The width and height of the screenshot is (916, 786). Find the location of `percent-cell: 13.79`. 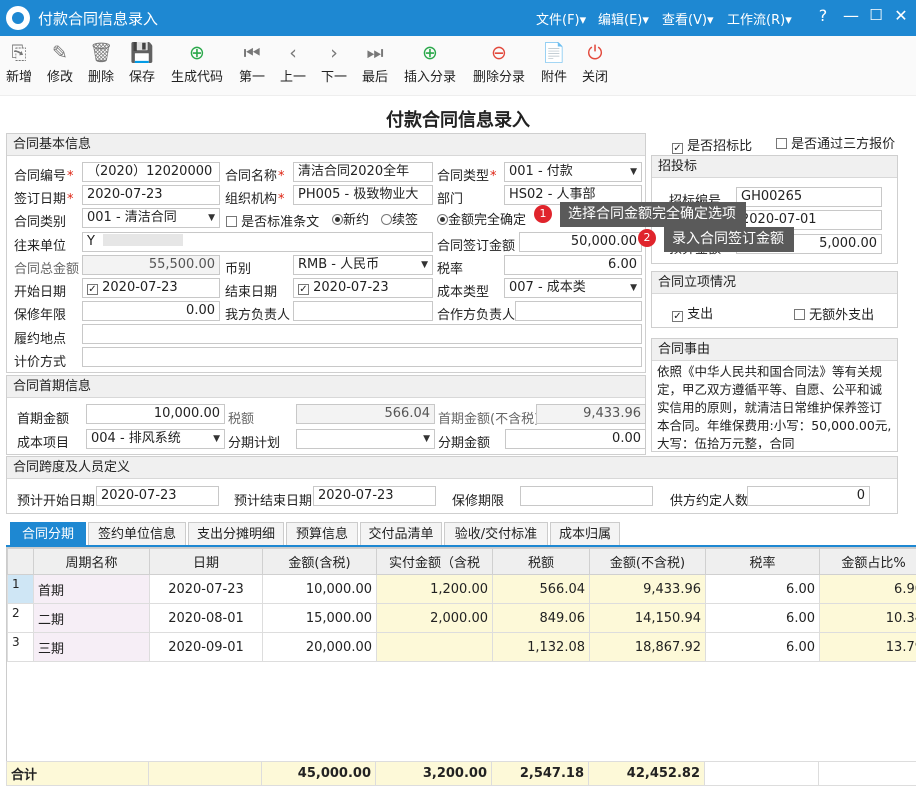

percent-cell: 13.79 is located at coordinates (867, 647).